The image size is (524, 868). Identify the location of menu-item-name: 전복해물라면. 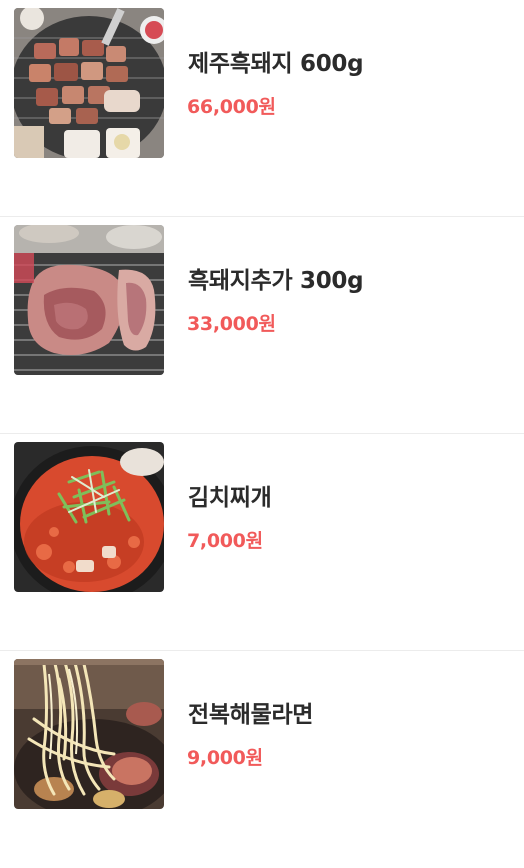
(251, 715).